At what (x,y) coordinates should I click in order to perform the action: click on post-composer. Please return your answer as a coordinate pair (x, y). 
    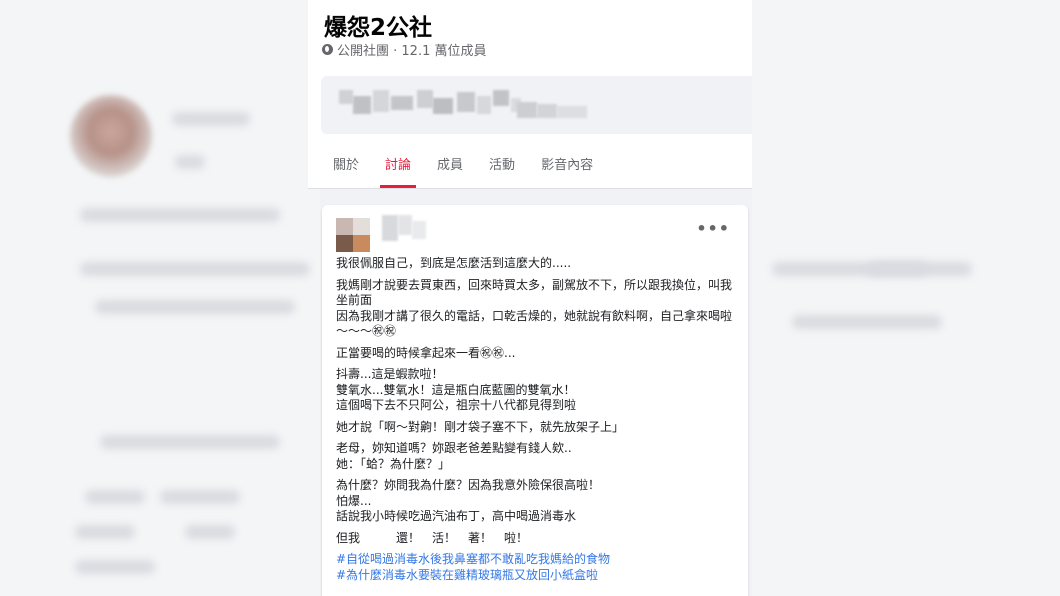
    Looking at the image, I should click on (536, 105).